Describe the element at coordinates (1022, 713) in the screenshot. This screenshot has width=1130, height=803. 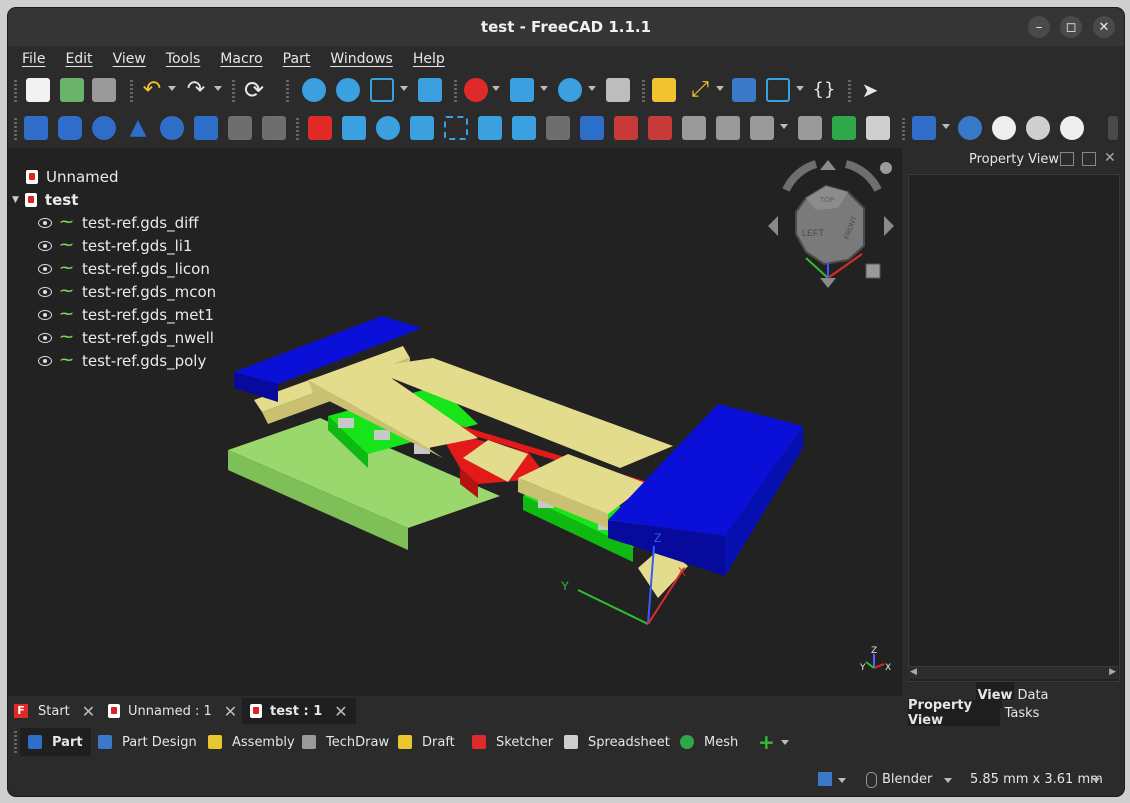
I see `tab-tasks: Tasks` at that location.